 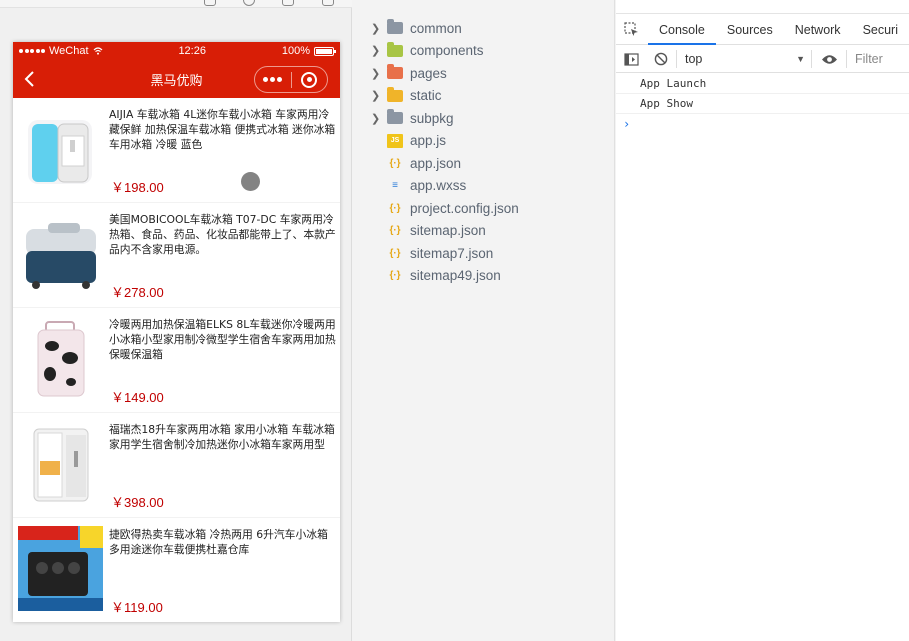 I want to click on console-prompt: ›, so click(x=762, y=124).